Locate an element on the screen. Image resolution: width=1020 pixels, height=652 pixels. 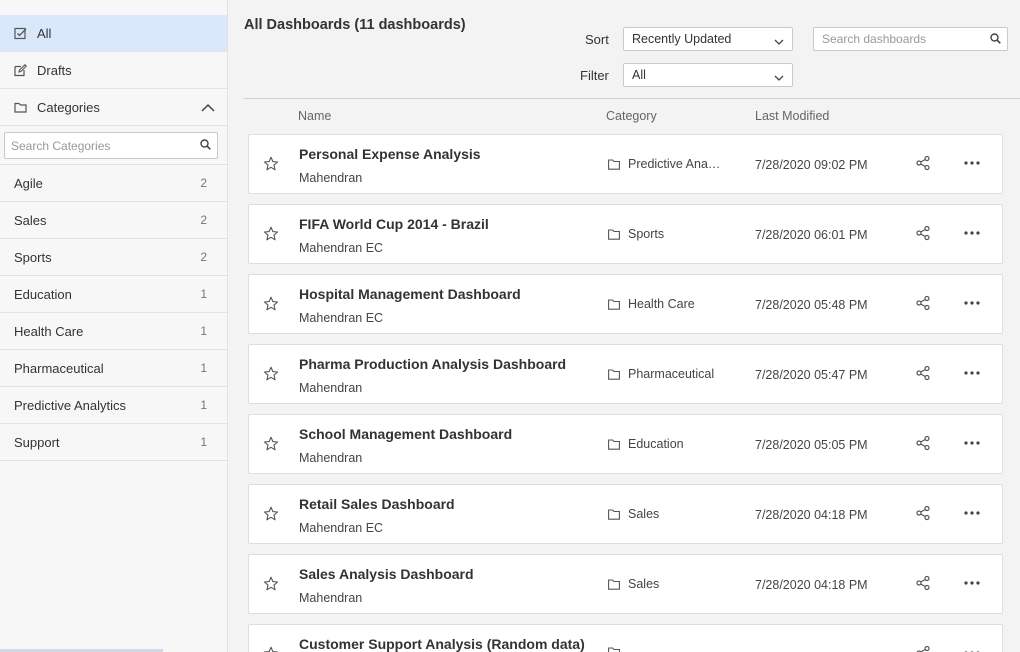
dashboard-last-modified: 7/28/2020 05:47 PM is located at coordinates (811, 375).